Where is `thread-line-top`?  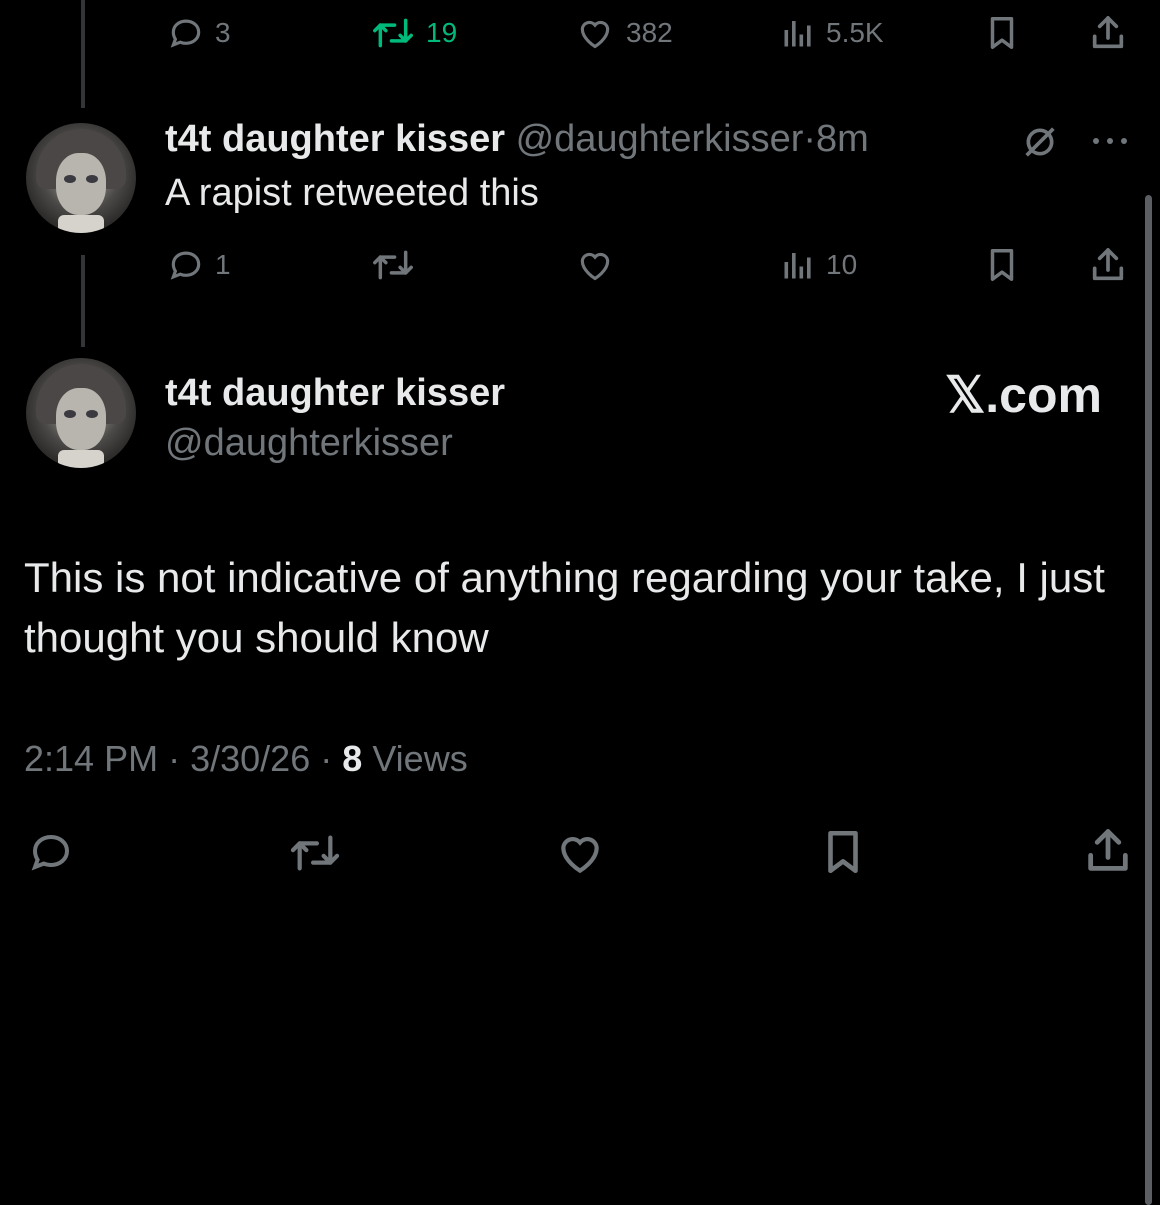 thread-line-top is located at coordinates (83, 54).